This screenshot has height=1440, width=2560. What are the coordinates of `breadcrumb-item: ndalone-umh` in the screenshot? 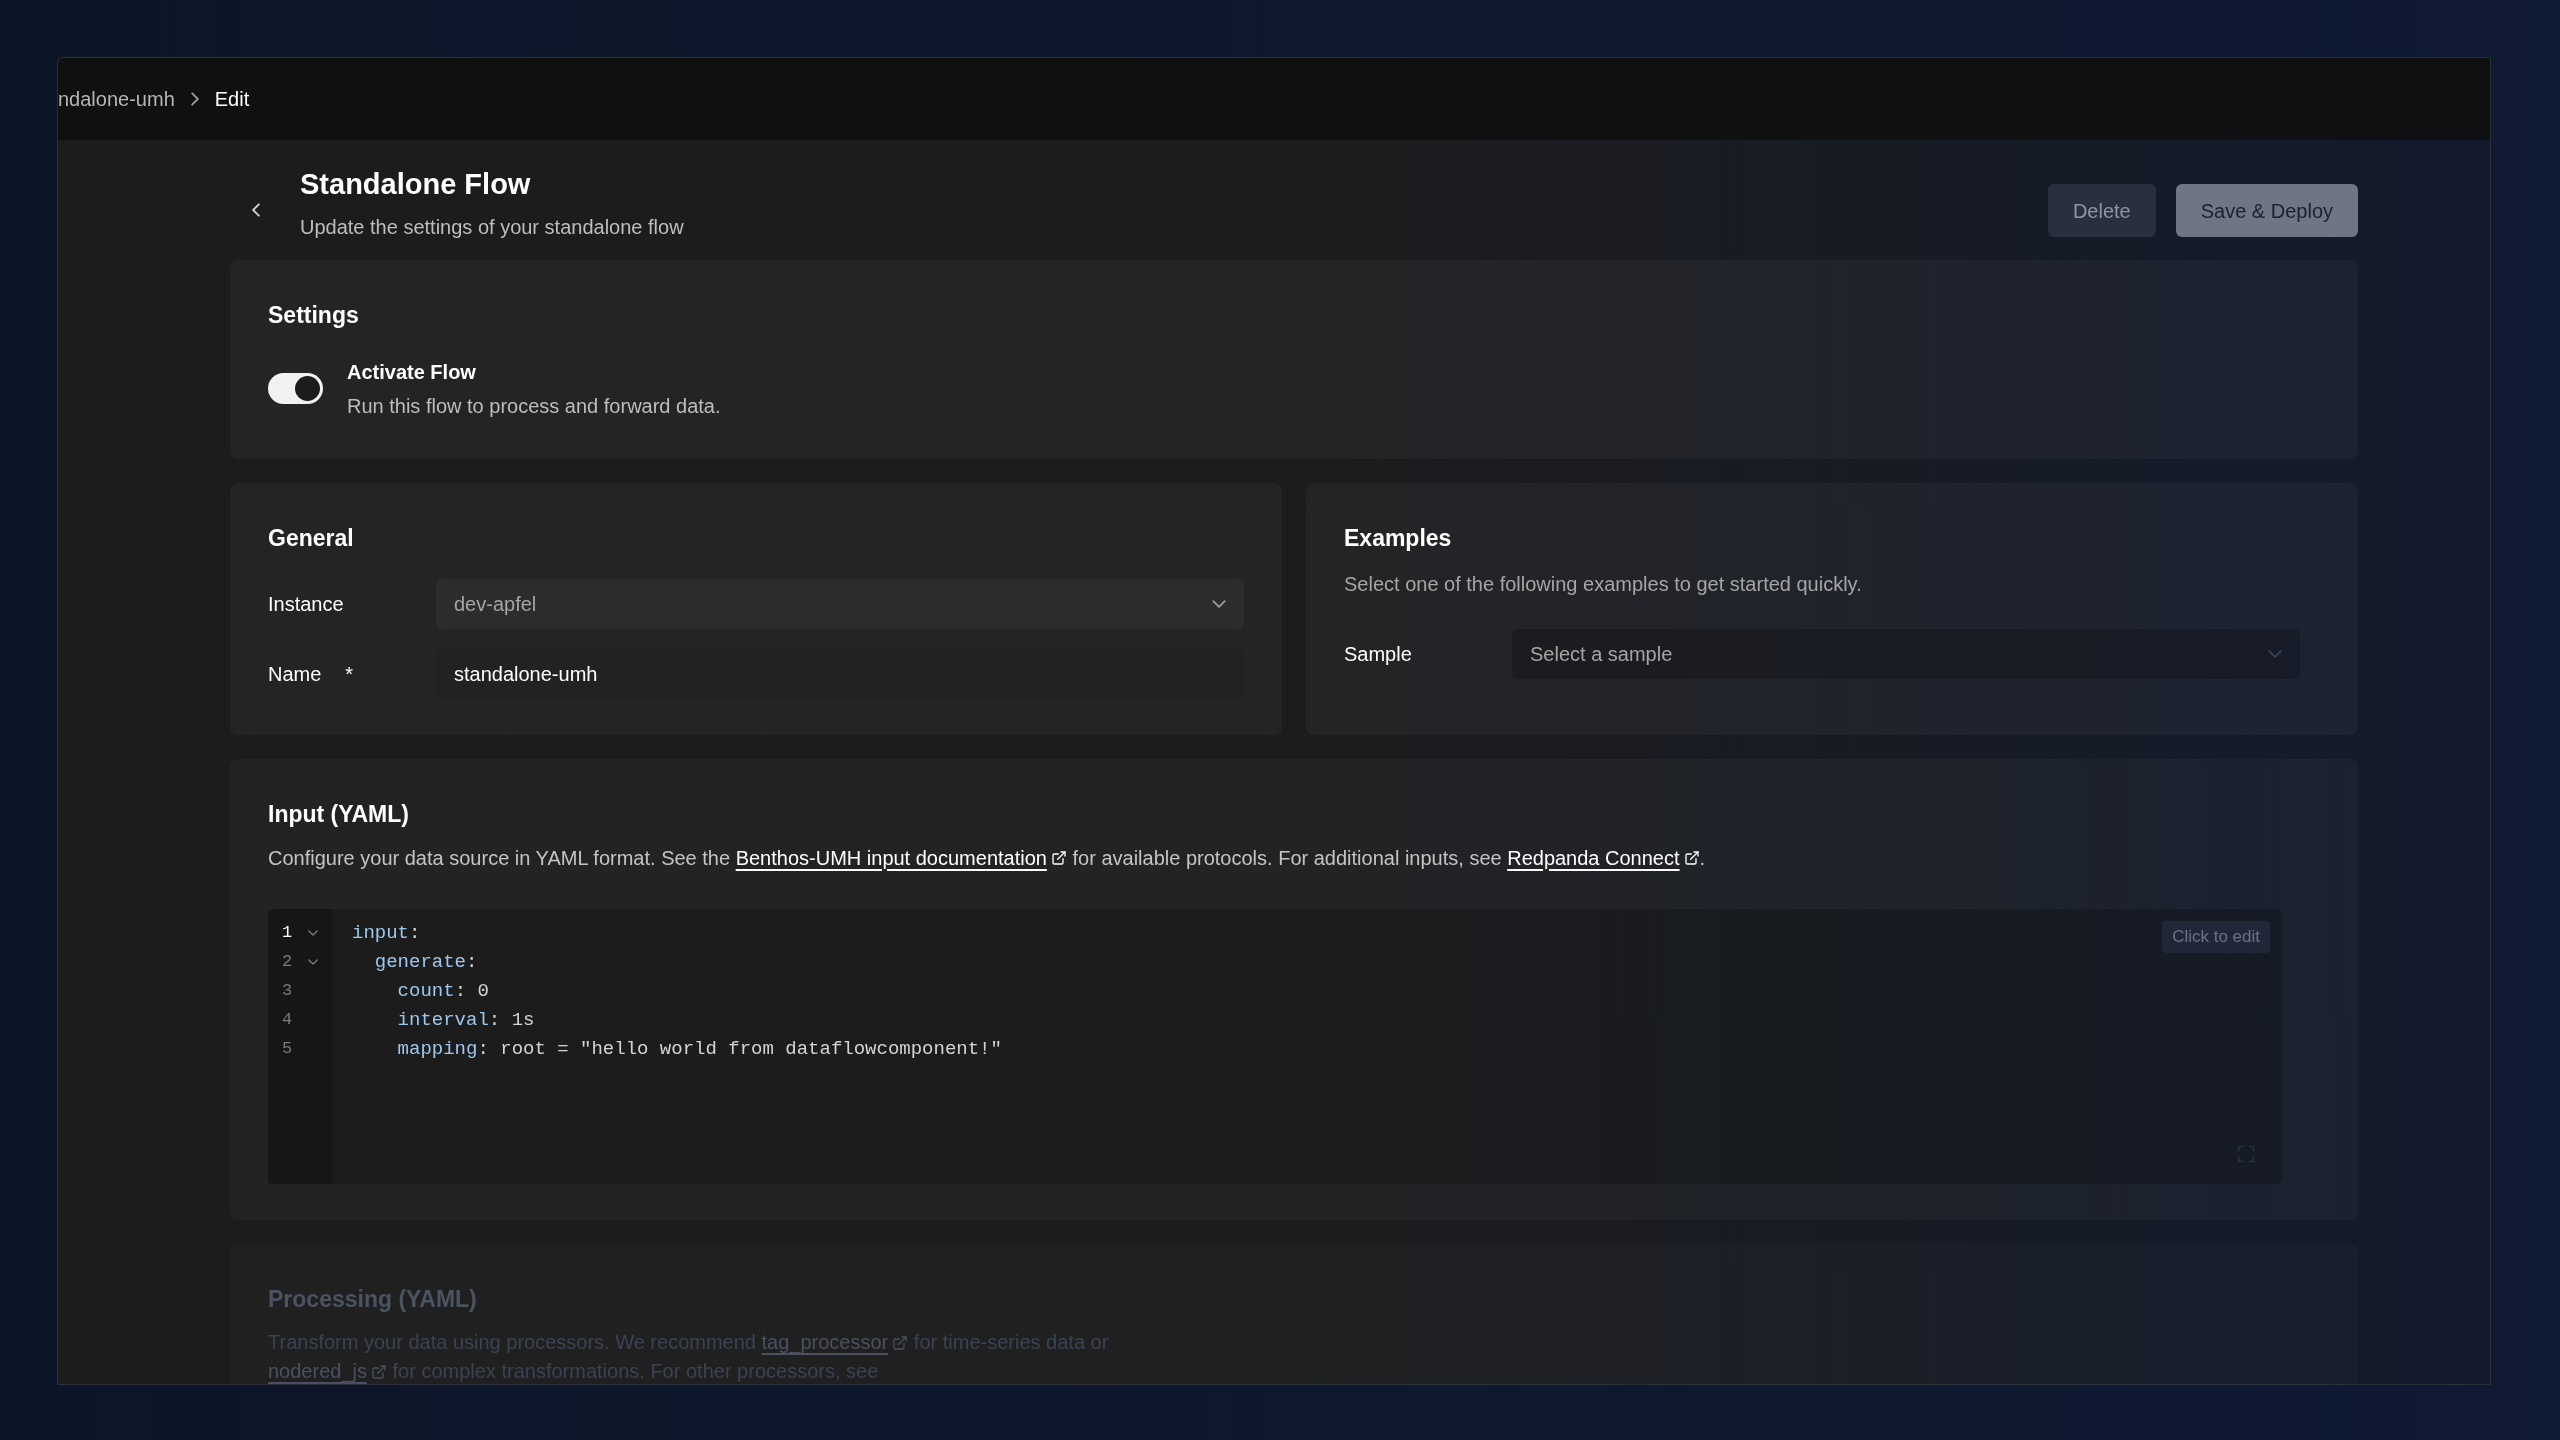 It's located at (116, 99).